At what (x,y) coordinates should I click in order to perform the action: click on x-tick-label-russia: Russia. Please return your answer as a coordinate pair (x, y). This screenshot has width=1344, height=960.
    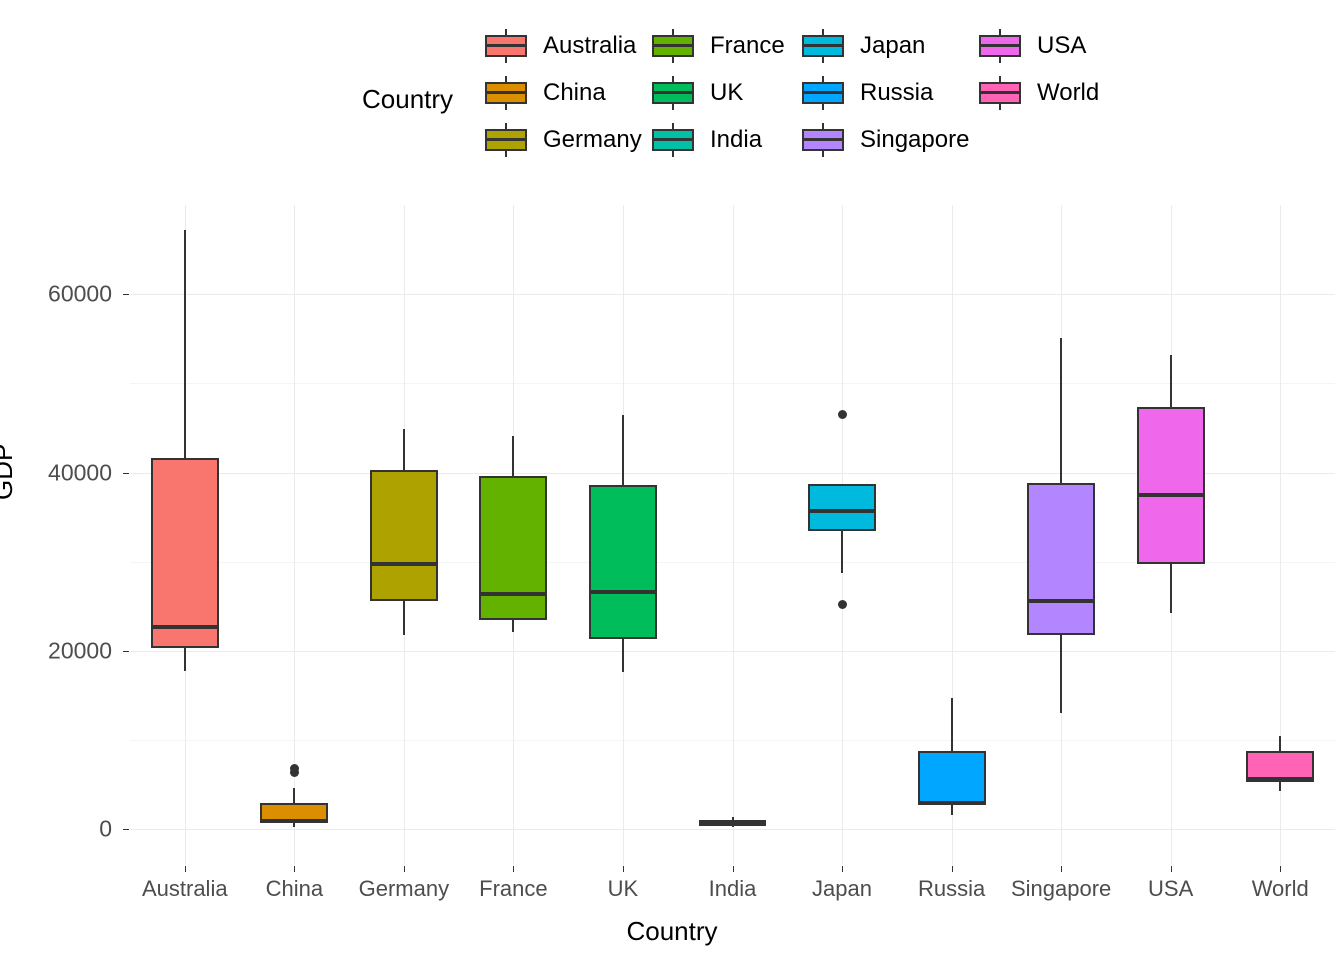
    Looking at the image, I should click on (951, 888).